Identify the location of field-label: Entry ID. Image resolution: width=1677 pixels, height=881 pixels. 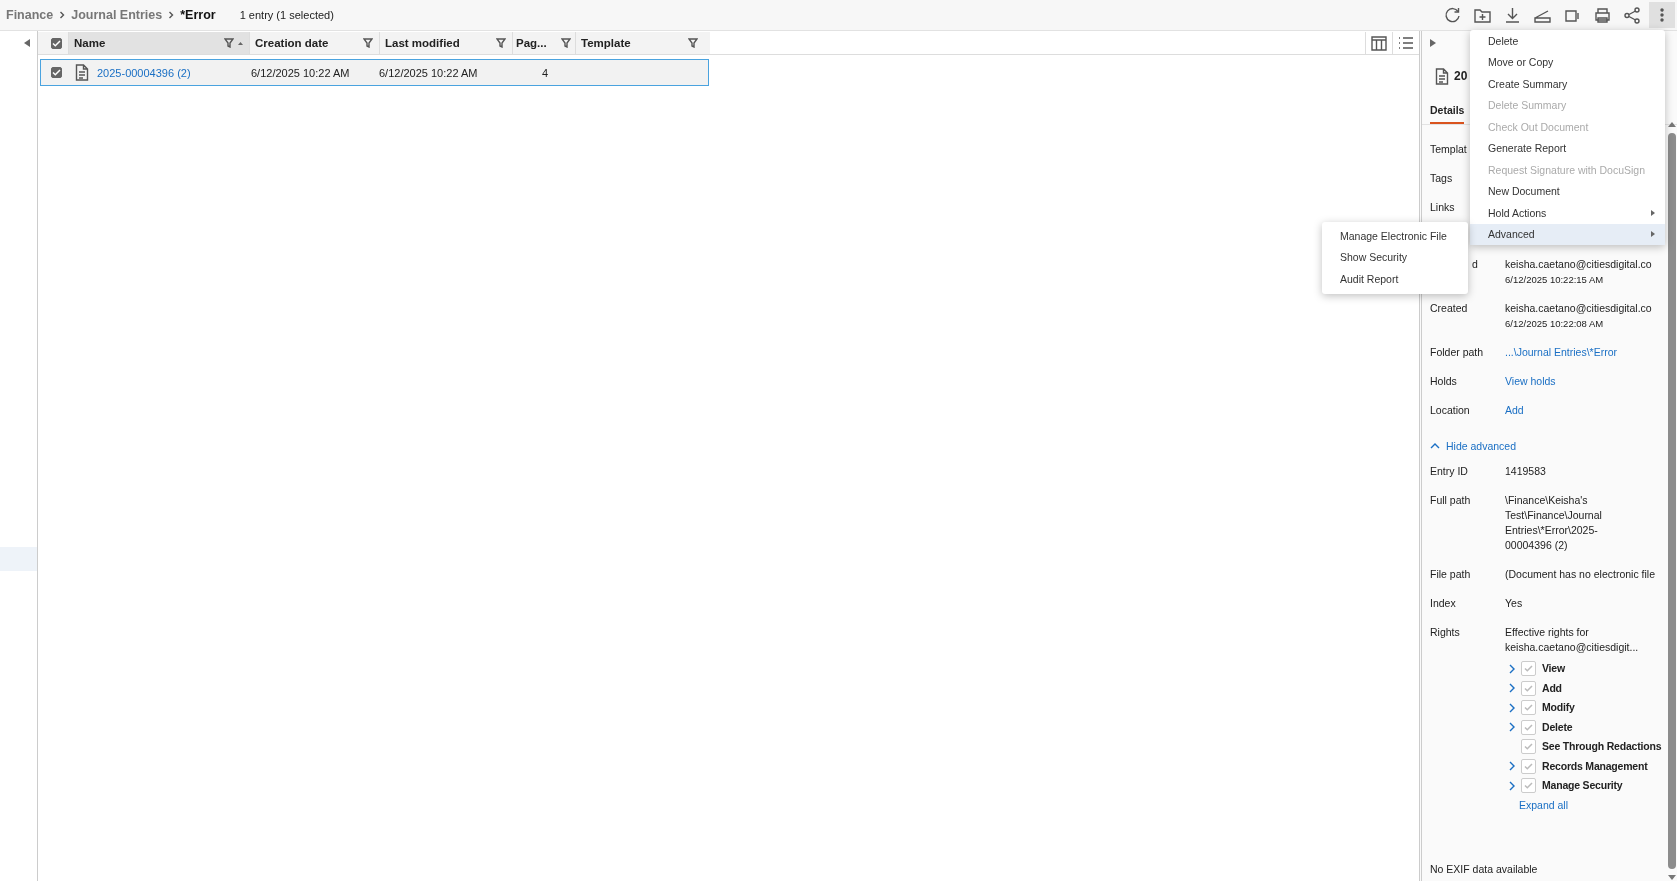
(1449, 471).